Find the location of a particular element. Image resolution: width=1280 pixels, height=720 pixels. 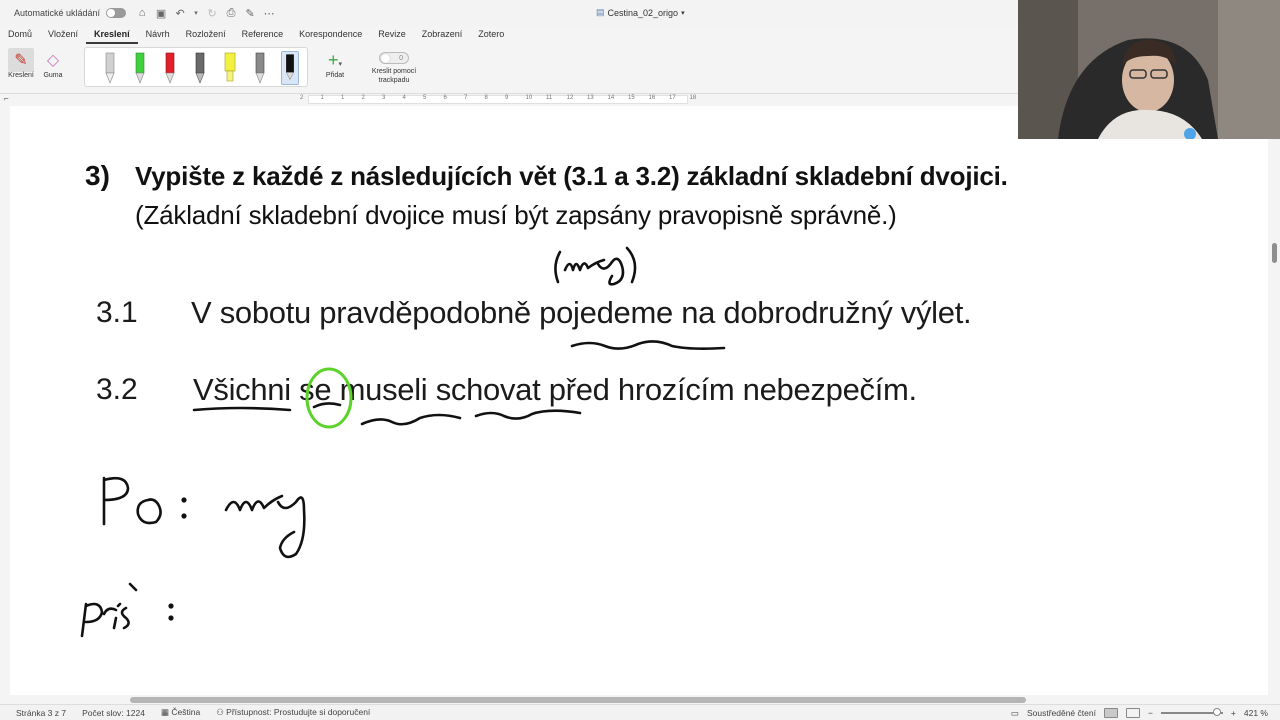

pen-dark-gray is located at coordinates (260, 68).